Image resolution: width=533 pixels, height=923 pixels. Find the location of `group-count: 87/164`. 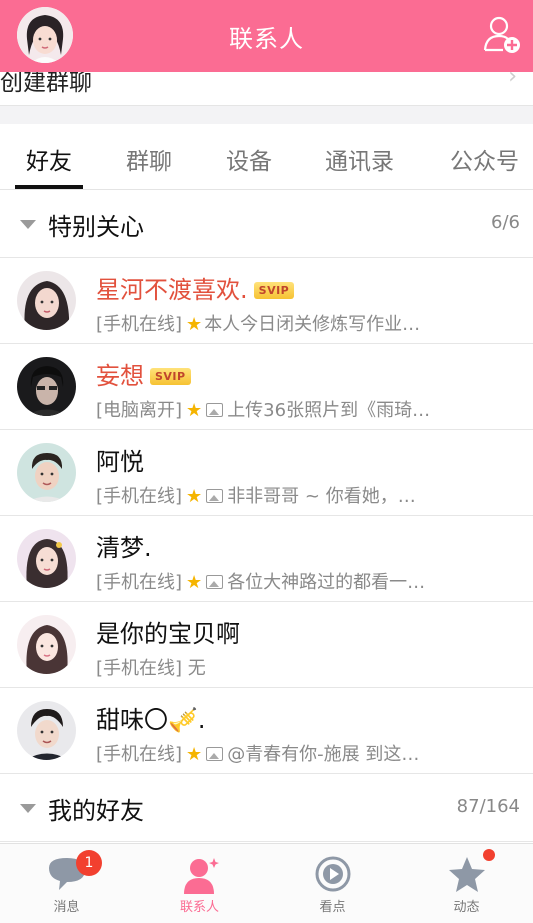

group-count: 87/164 is located at coordinates (488, 806).